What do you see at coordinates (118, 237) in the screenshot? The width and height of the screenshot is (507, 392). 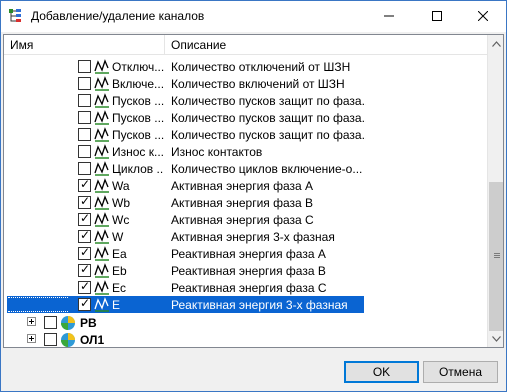 I see `channel-name: W` at bounding box center [118, 237].